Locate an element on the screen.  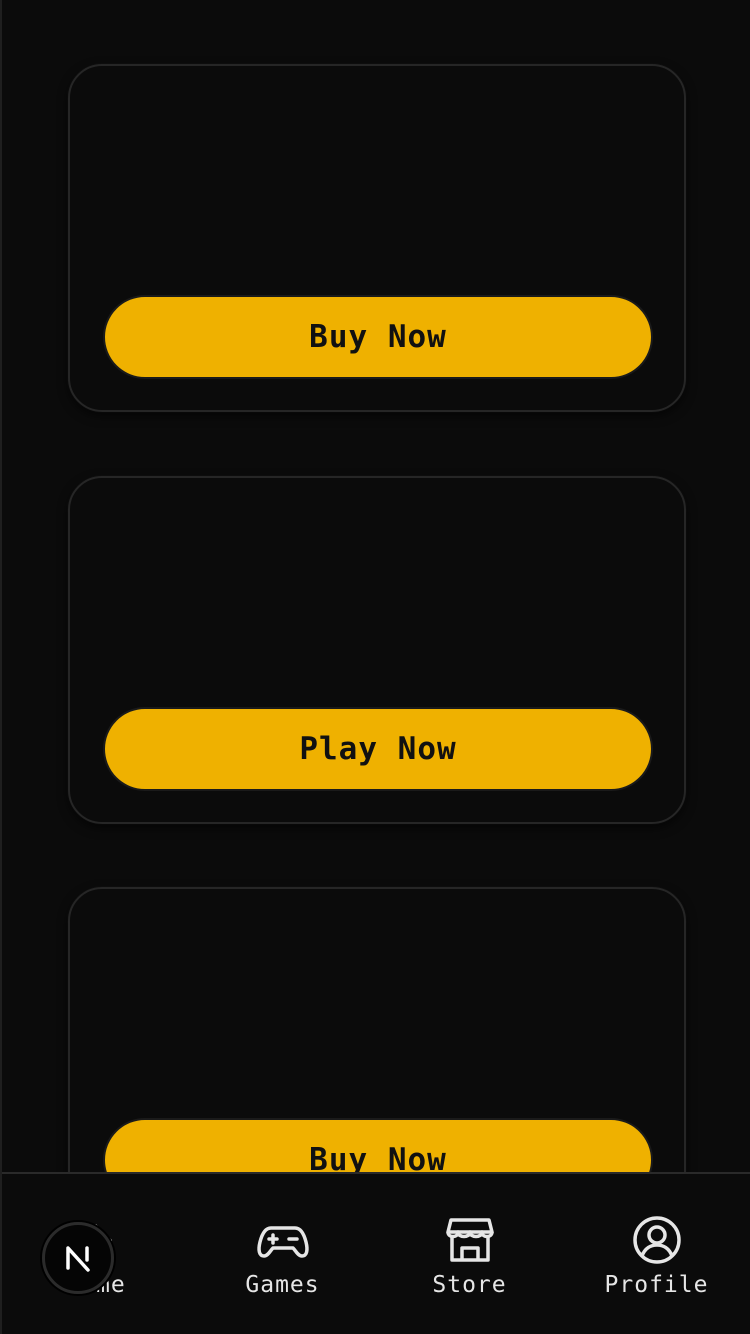
play-now-button: Play Now is located at coordinates (378, 749).